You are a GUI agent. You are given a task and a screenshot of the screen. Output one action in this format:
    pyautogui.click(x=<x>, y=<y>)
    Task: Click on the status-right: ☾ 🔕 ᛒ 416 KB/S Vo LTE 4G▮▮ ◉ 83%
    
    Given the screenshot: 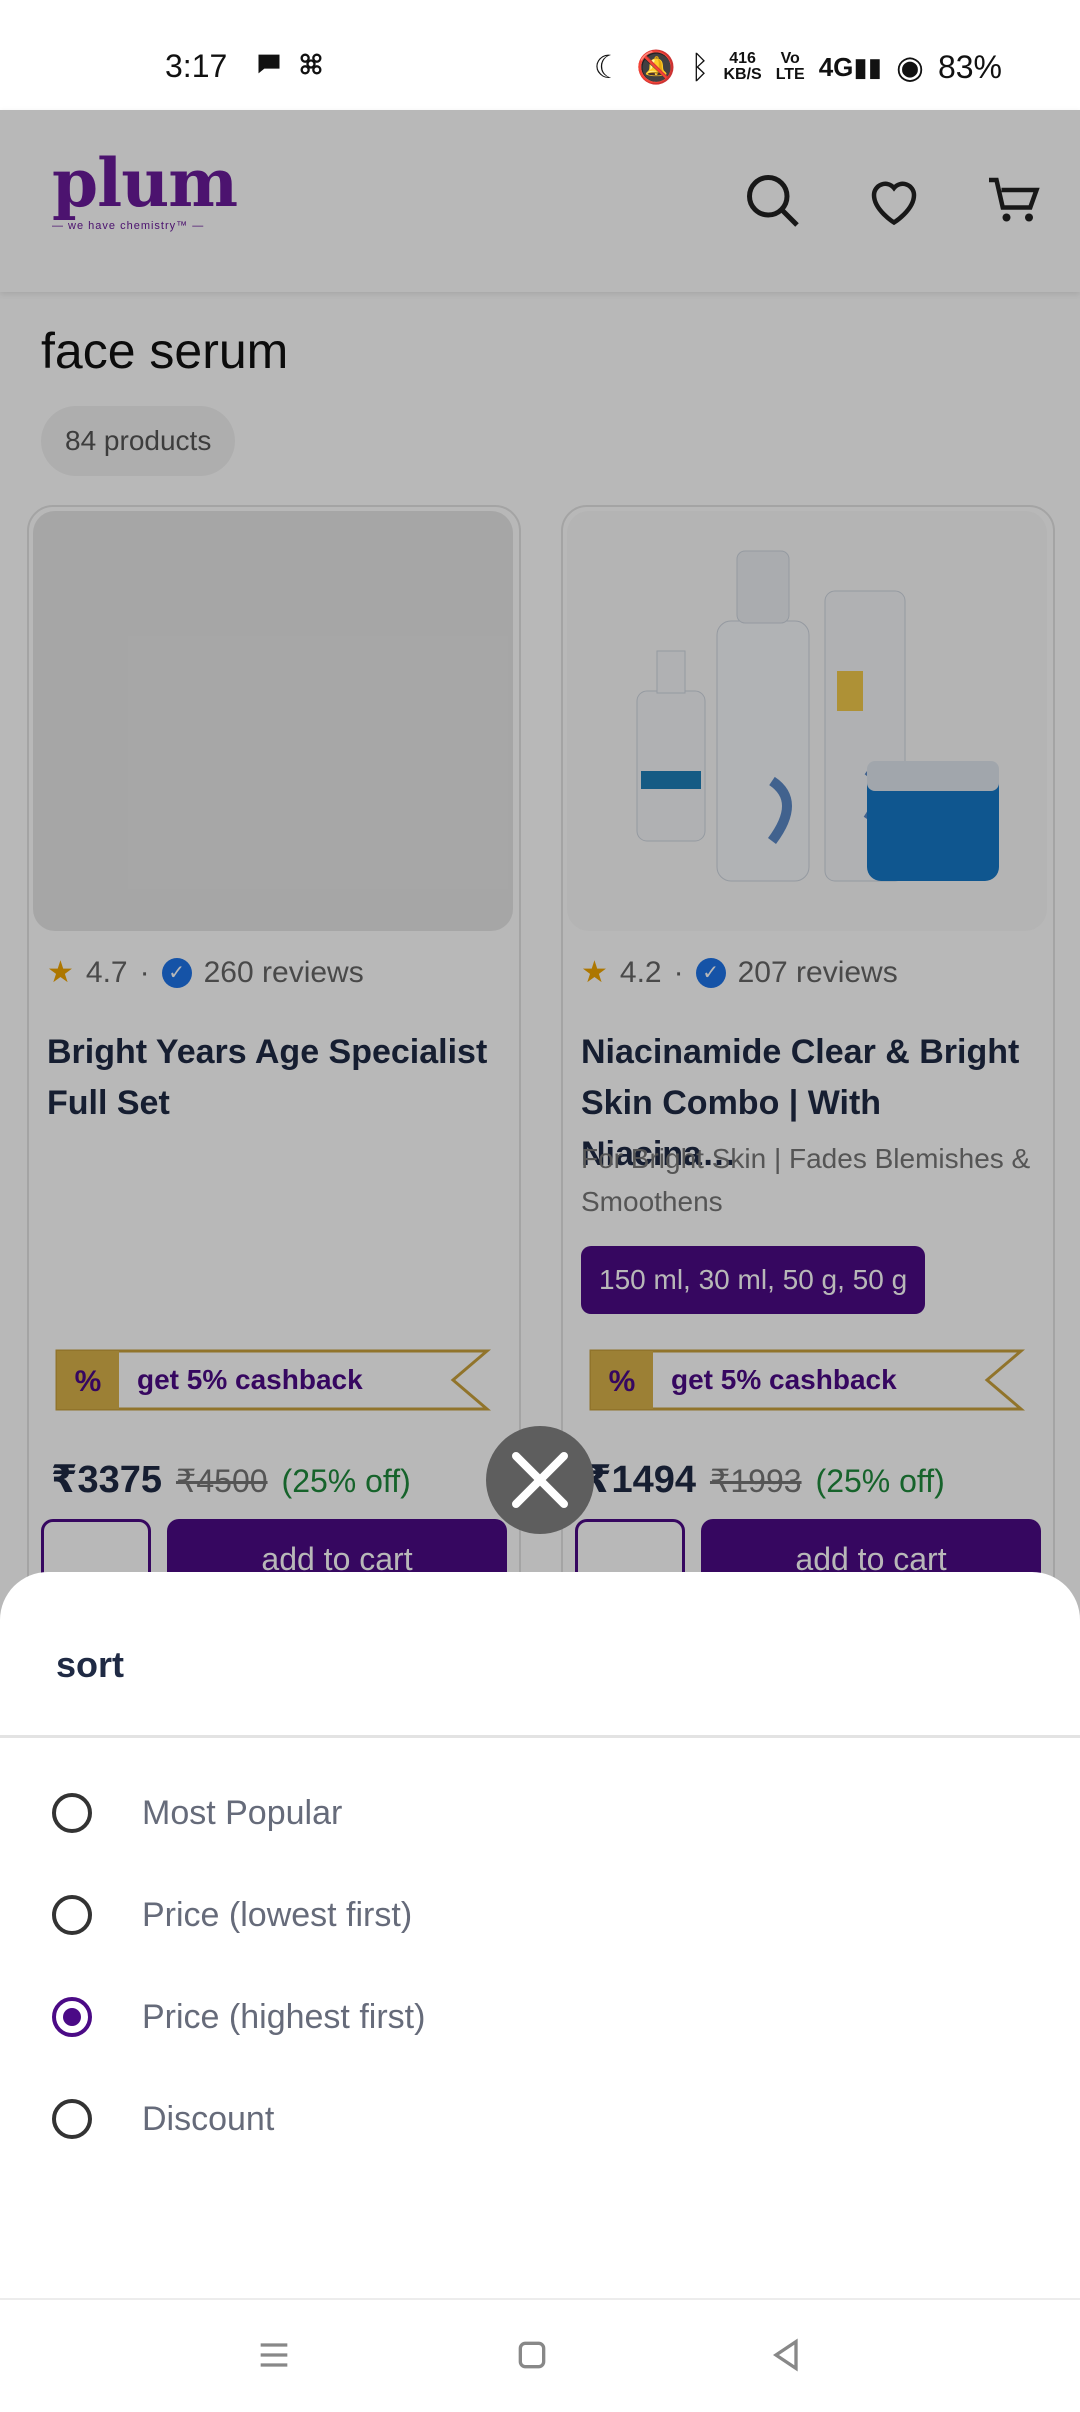 What is the action you would take?
    pyautogui.click(x=798, y=67)
    